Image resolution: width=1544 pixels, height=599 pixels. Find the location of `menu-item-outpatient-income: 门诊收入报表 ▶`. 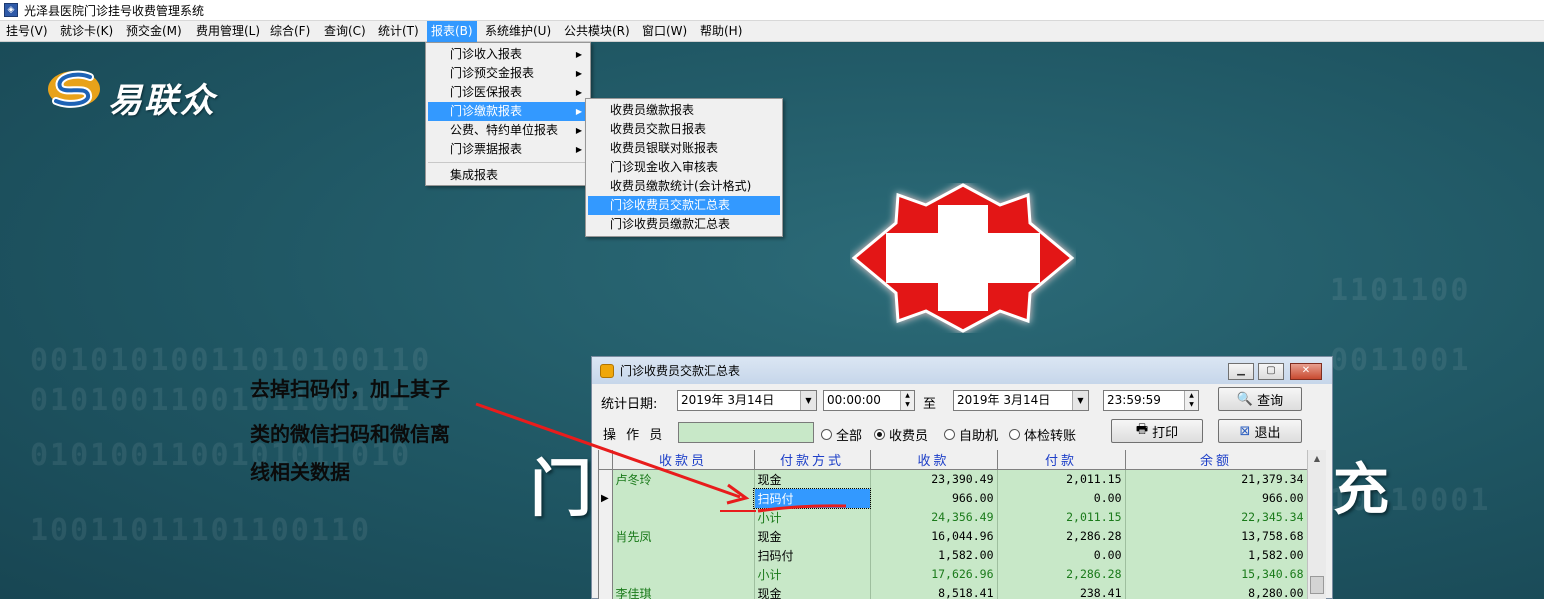

menu-item-outpatient-income: 门诊收入报表 ▶ is located at coordinates (508, 54).